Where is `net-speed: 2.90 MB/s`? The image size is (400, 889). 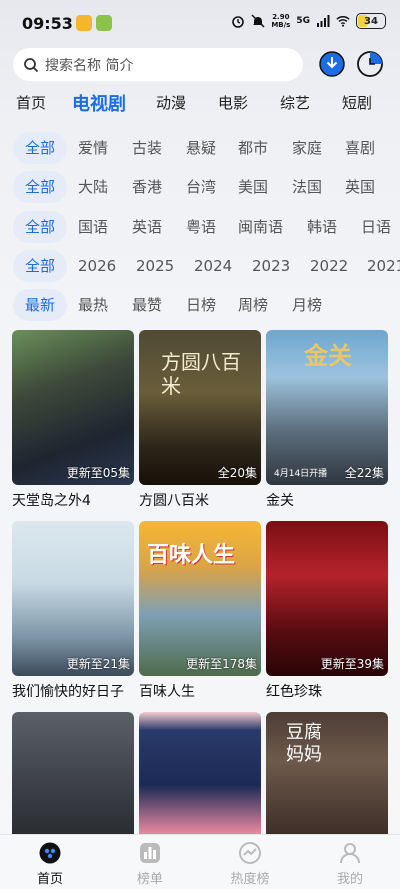 net-speed: 2.90 MB/s is located at coordinates (280, 21).